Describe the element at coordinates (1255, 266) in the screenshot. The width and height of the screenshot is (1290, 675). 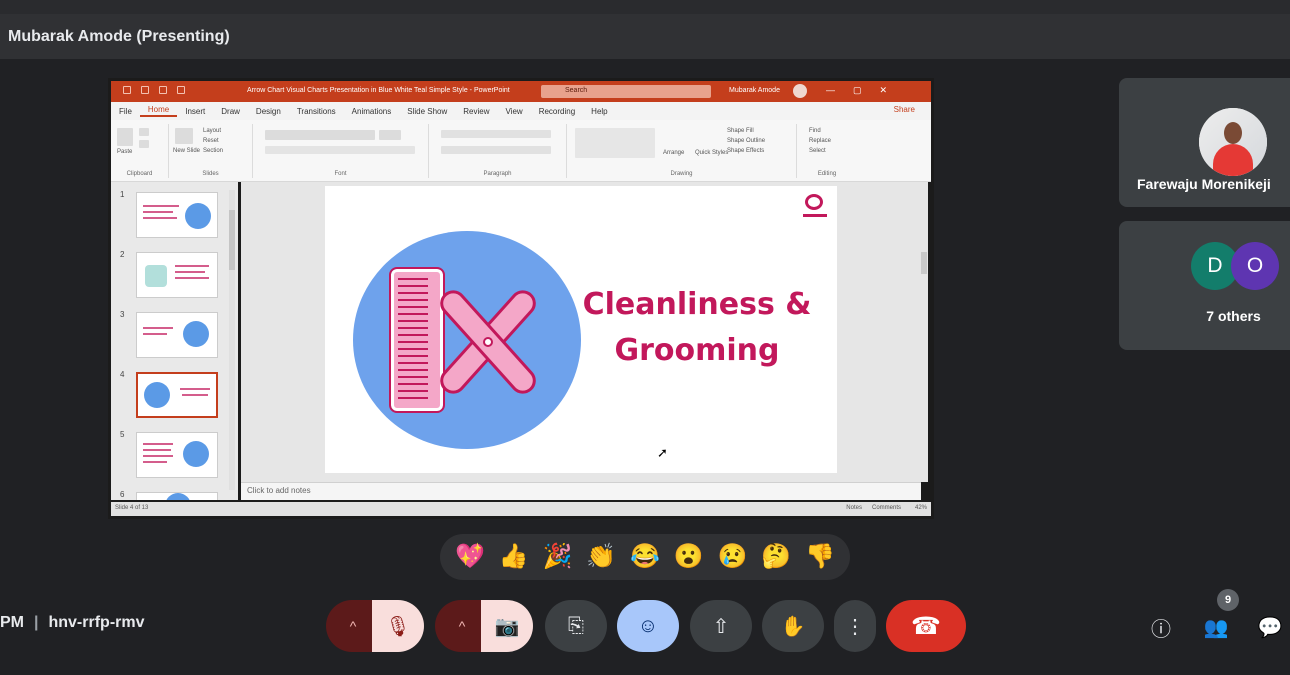
I see `participant-initial-chip: O` at that location.